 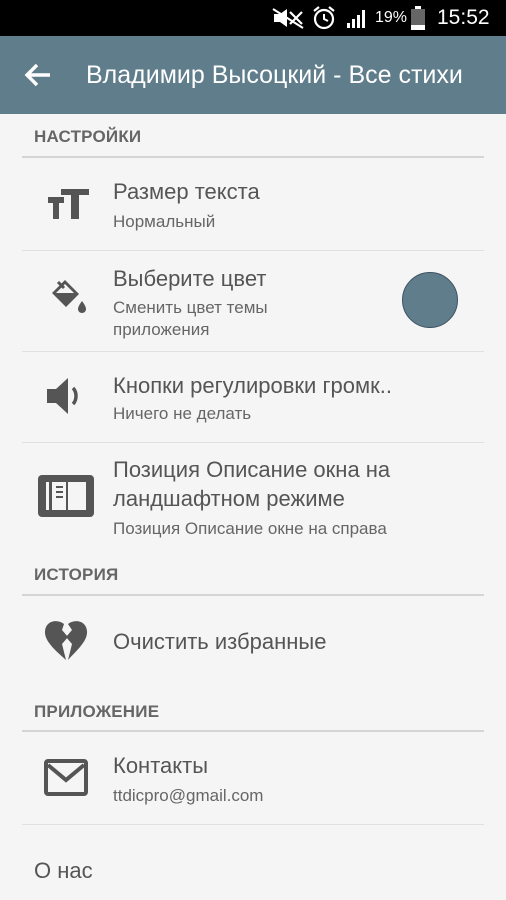 What do you see at coordinates (418, 18) in the screenshot?
I see `battery-icon` at bounding box center [418, 18].